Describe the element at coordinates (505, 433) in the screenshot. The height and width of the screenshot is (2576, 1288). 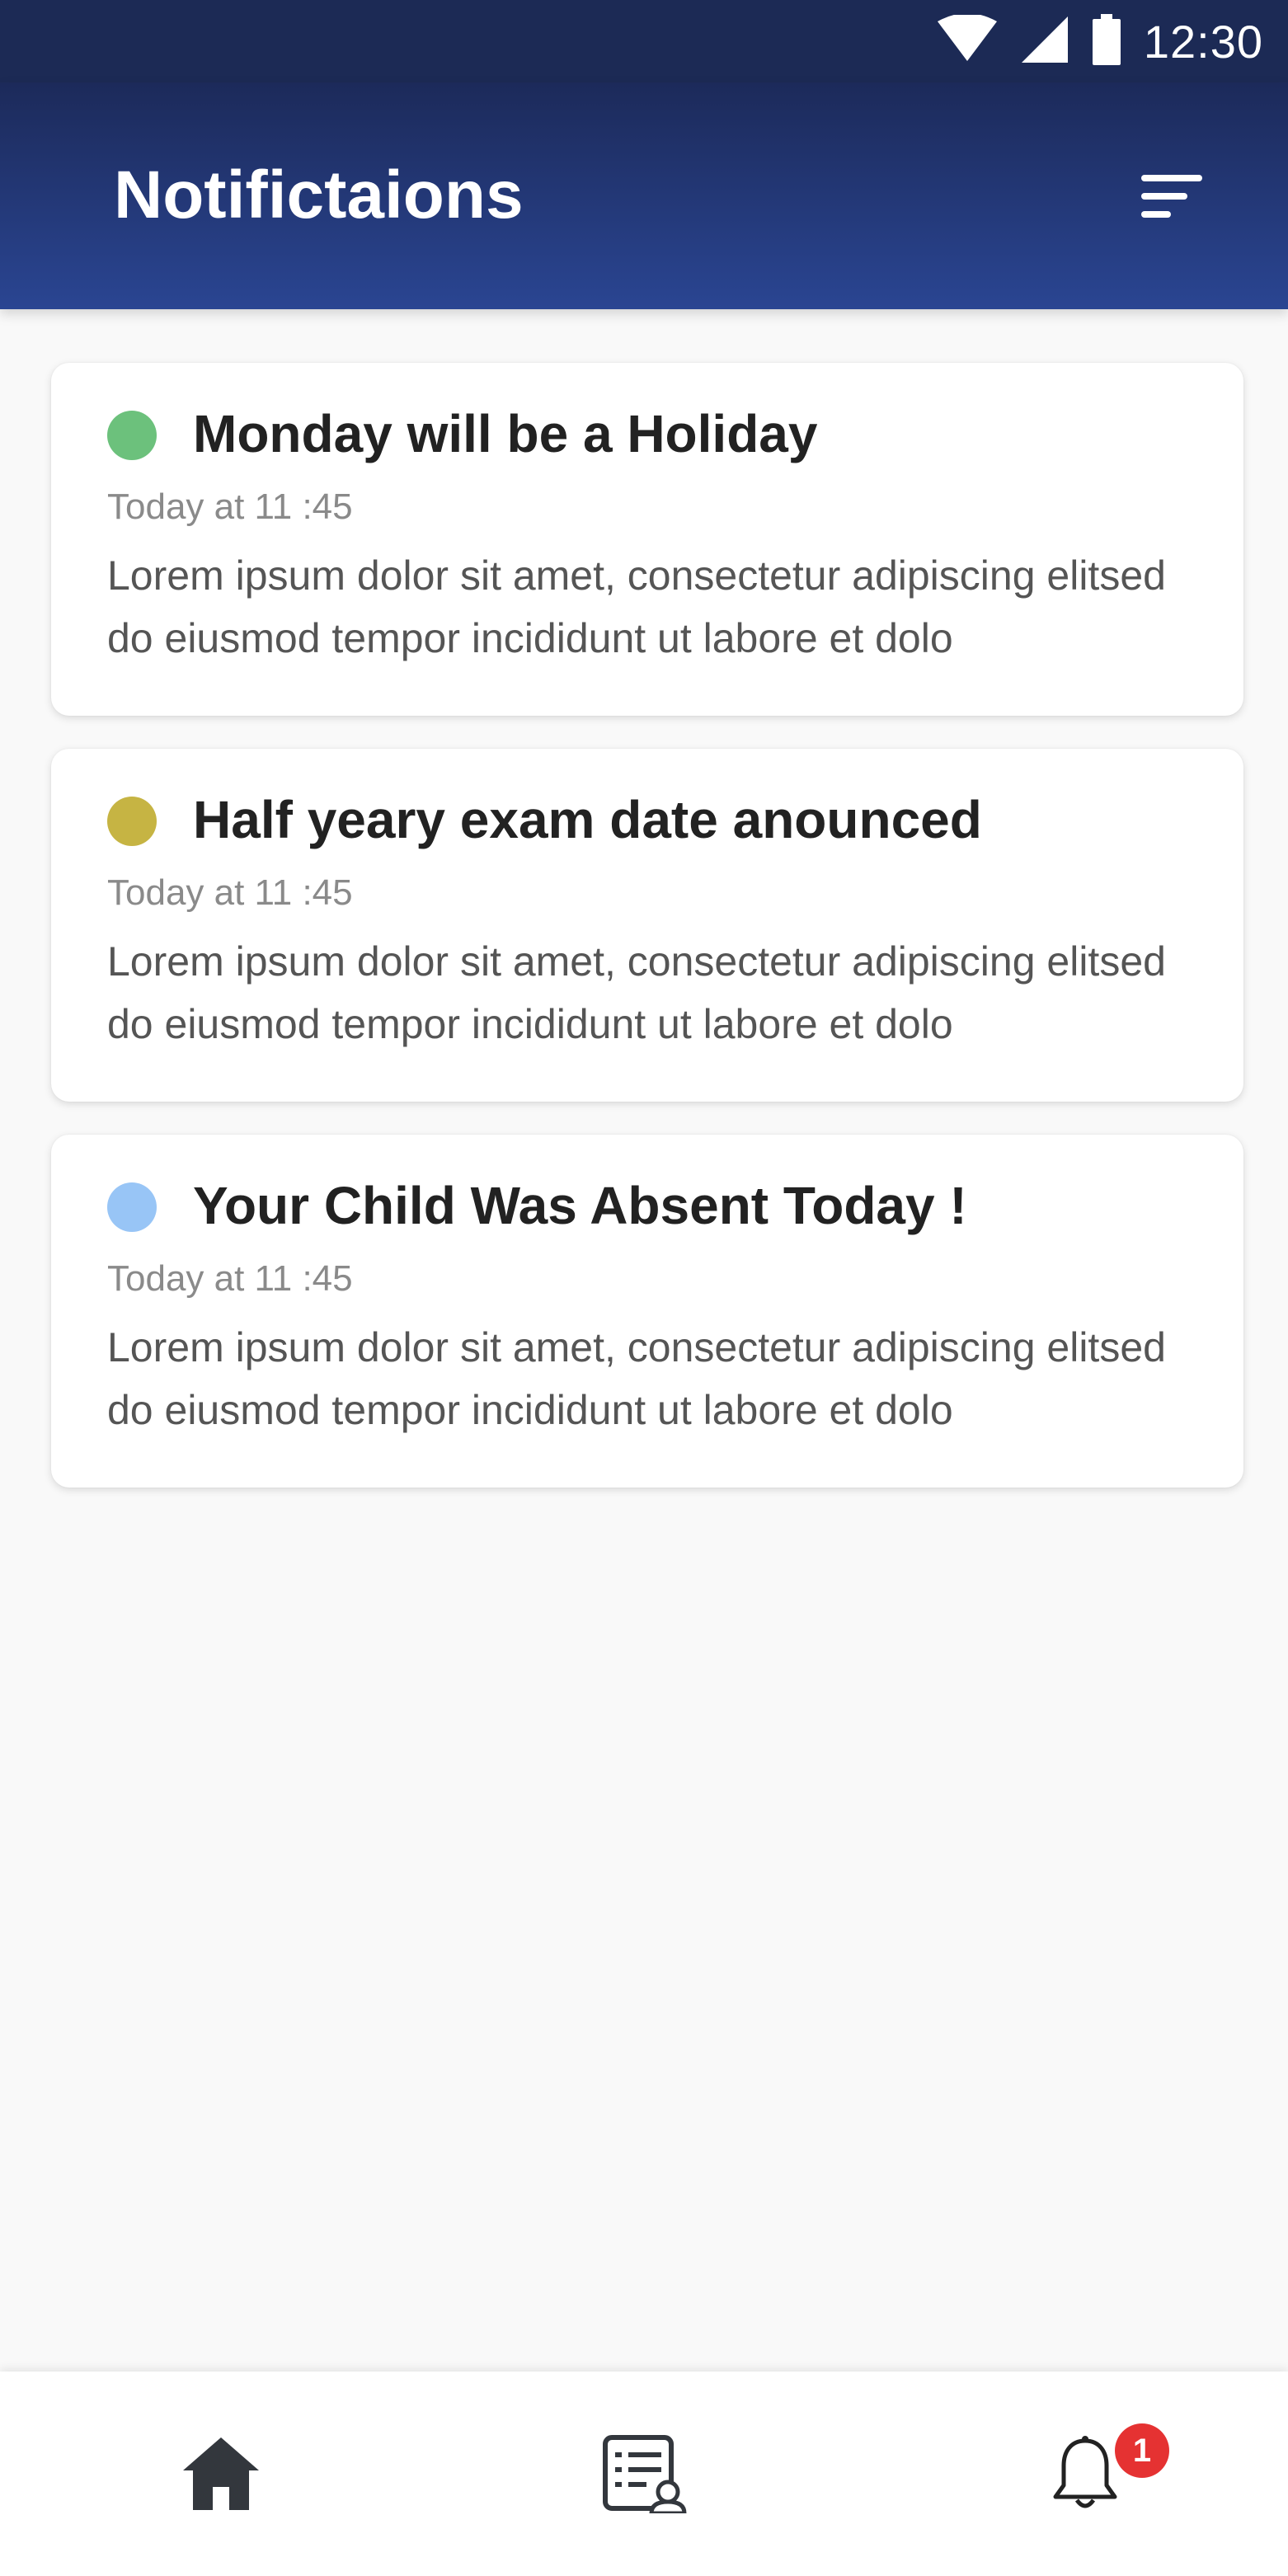
I see `notification-title: Monday will be a Holiday` at that location.